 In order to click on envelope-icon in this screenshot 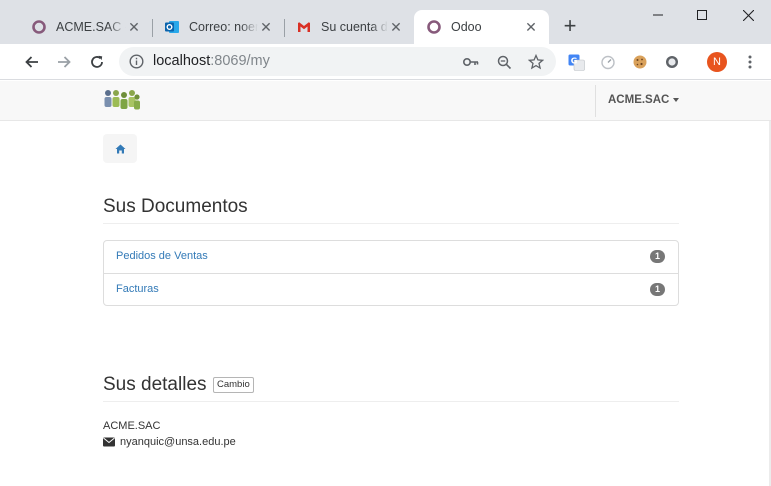, I will do `click(109, 442)`.